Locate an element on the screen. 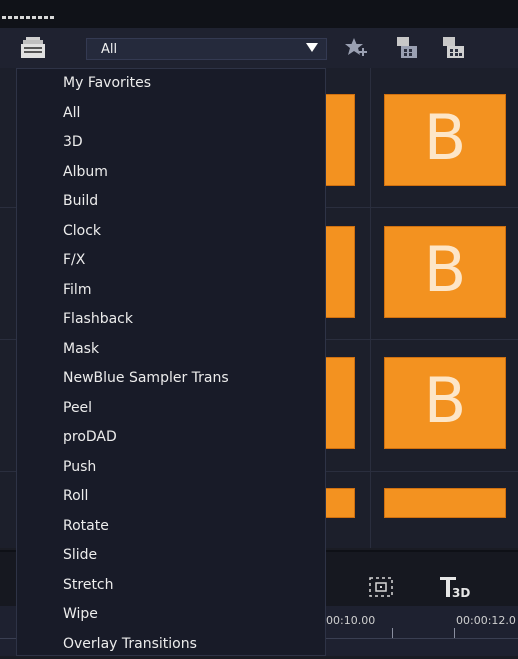  menu-item-3d: 3D is located at coordinates (171, 143).